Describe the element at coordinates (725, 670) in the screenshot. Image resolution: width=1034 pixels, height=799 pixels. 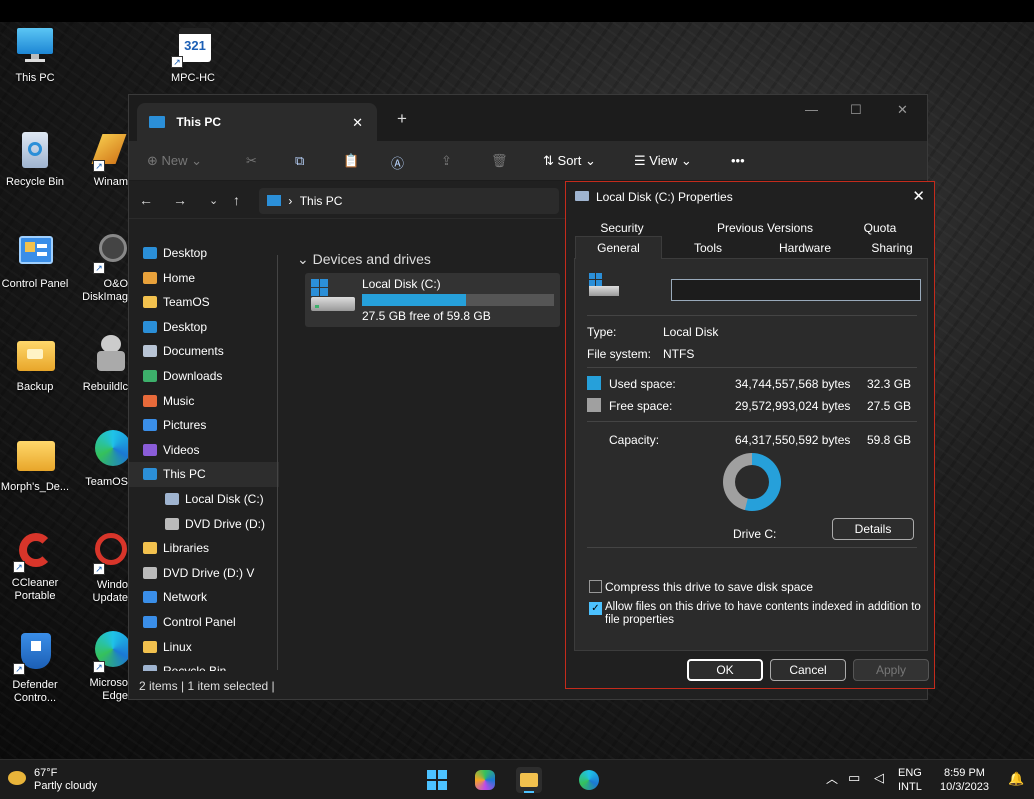
I see `ok-button: OK` at that location.